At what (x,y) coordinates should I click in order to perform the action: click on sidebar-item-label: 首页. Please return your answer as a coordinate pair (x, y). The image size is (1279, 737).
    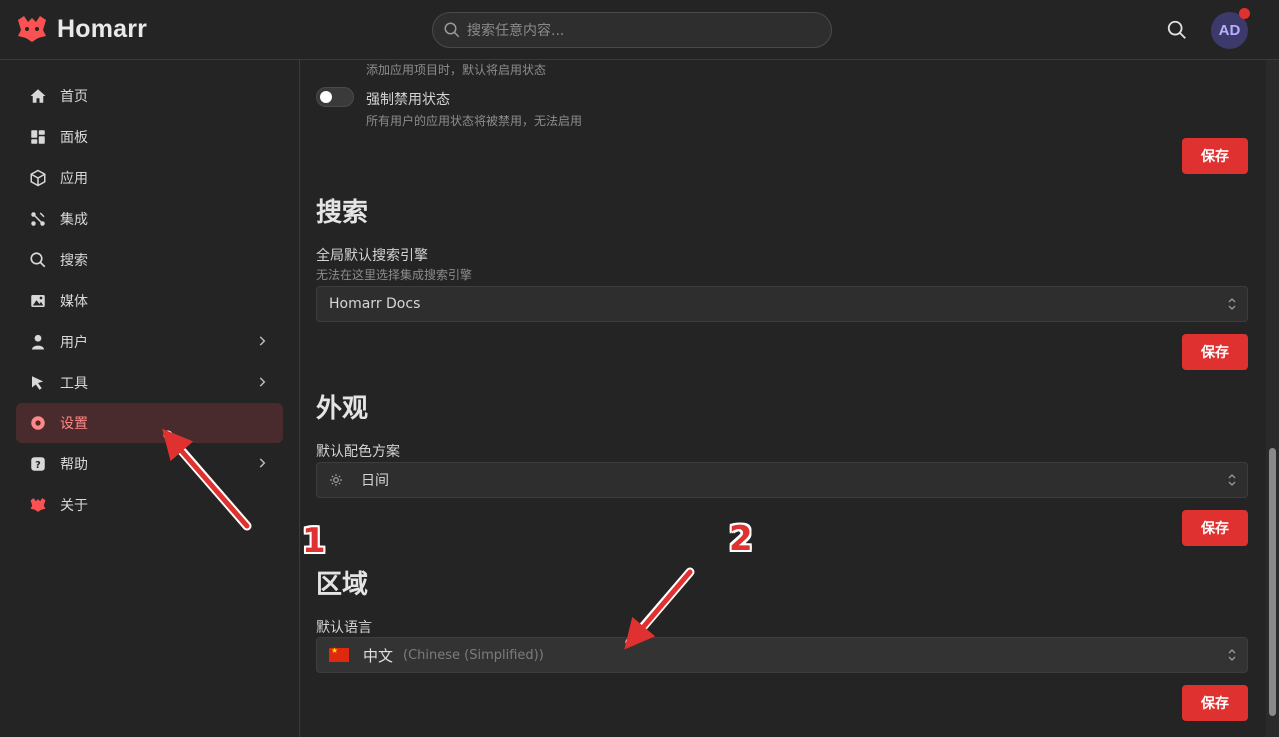
    Looking at the image, I should click on (74, 97).